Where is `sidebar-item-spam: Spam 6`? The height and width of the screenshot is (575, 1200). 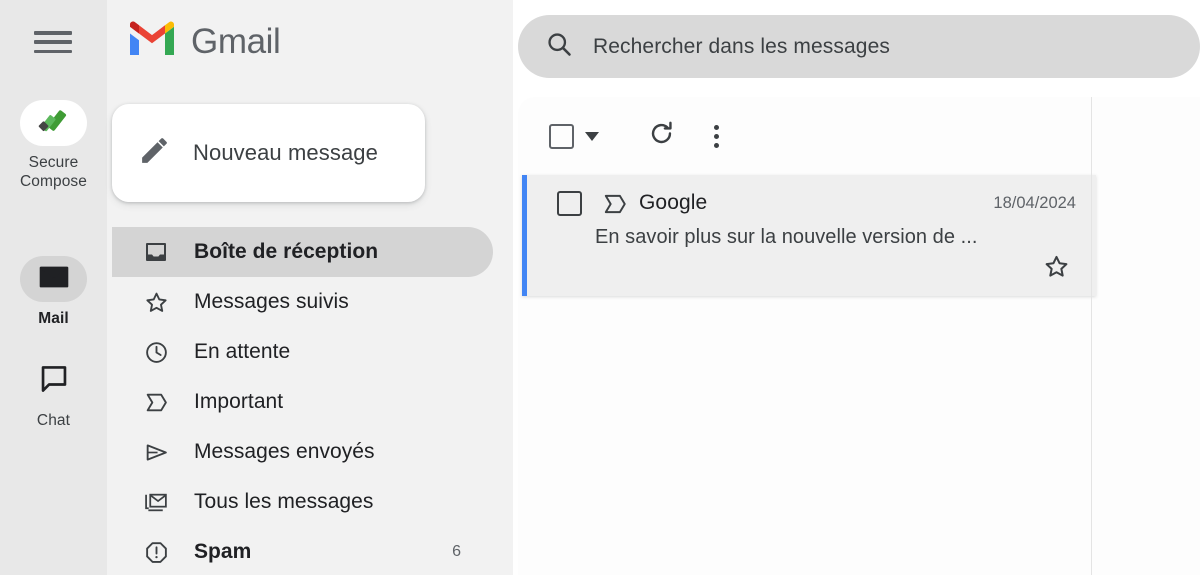 sidebar-item-spam: Spam 6 is located at coordinates (302, 551).